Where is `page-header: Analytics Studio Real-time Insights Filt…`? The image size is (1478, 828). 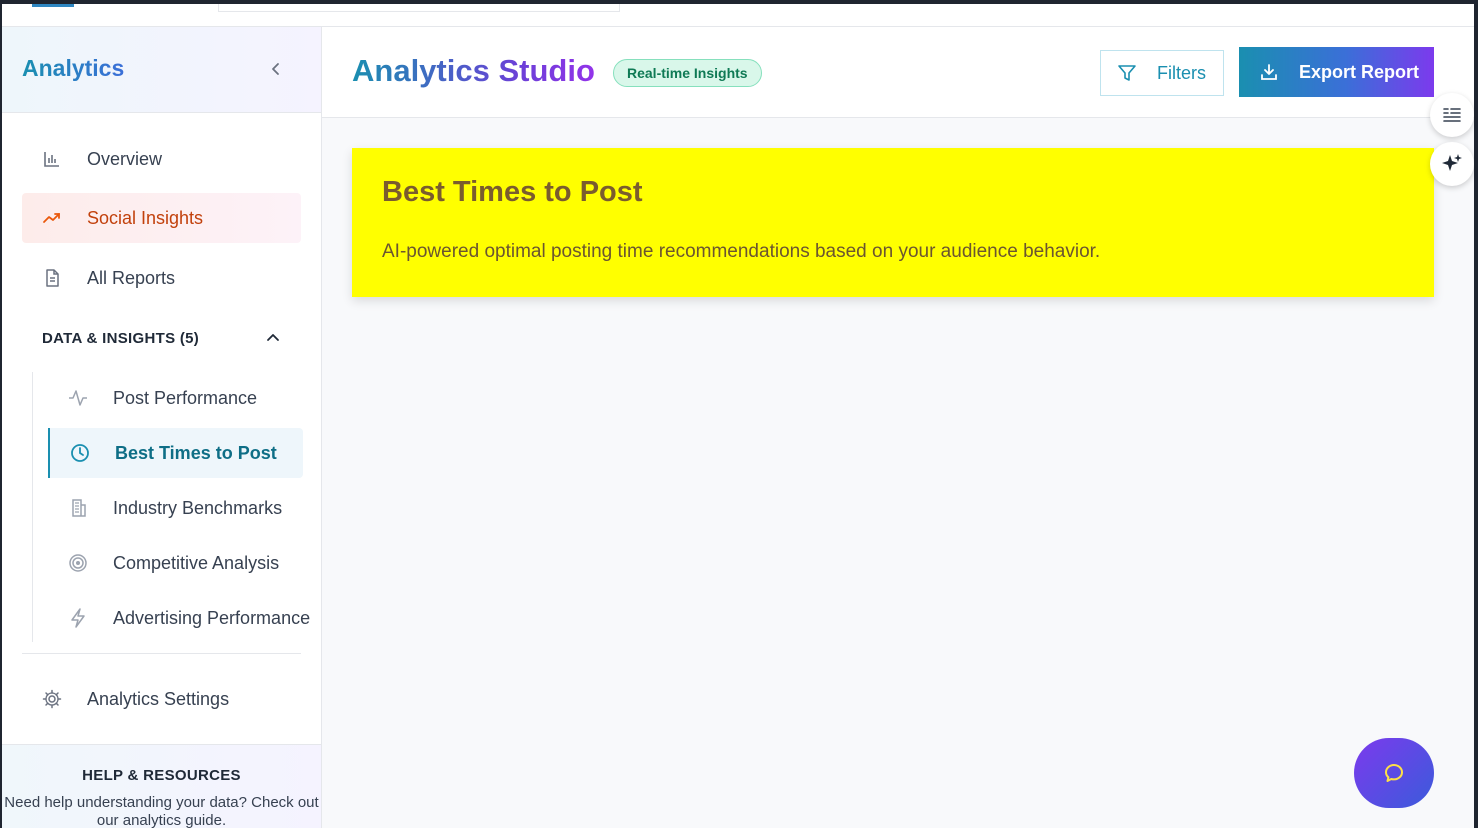
page-header: Analytics Studio Real-time Insights Filt… is located at coordinates (898, 72).